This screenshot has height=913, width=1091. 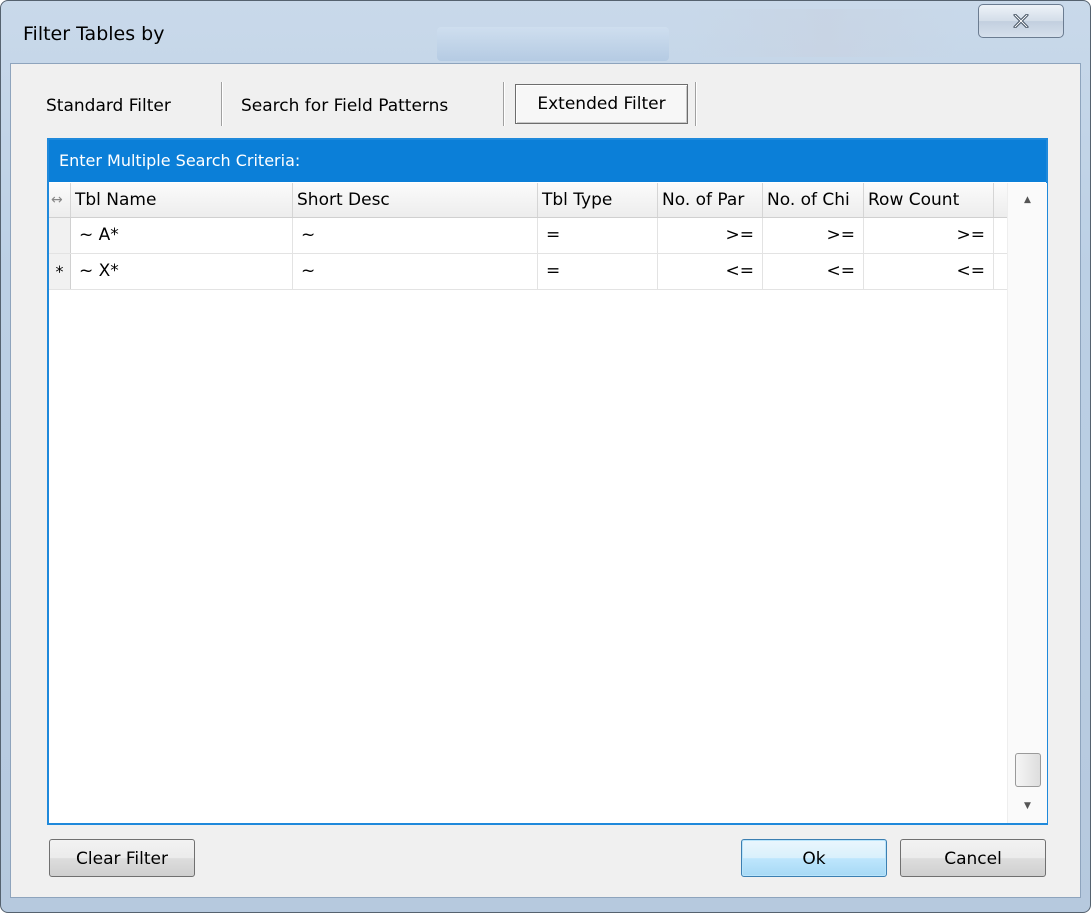 I want to click on cell-no-of-children: >=, so click(x=813, y=235).